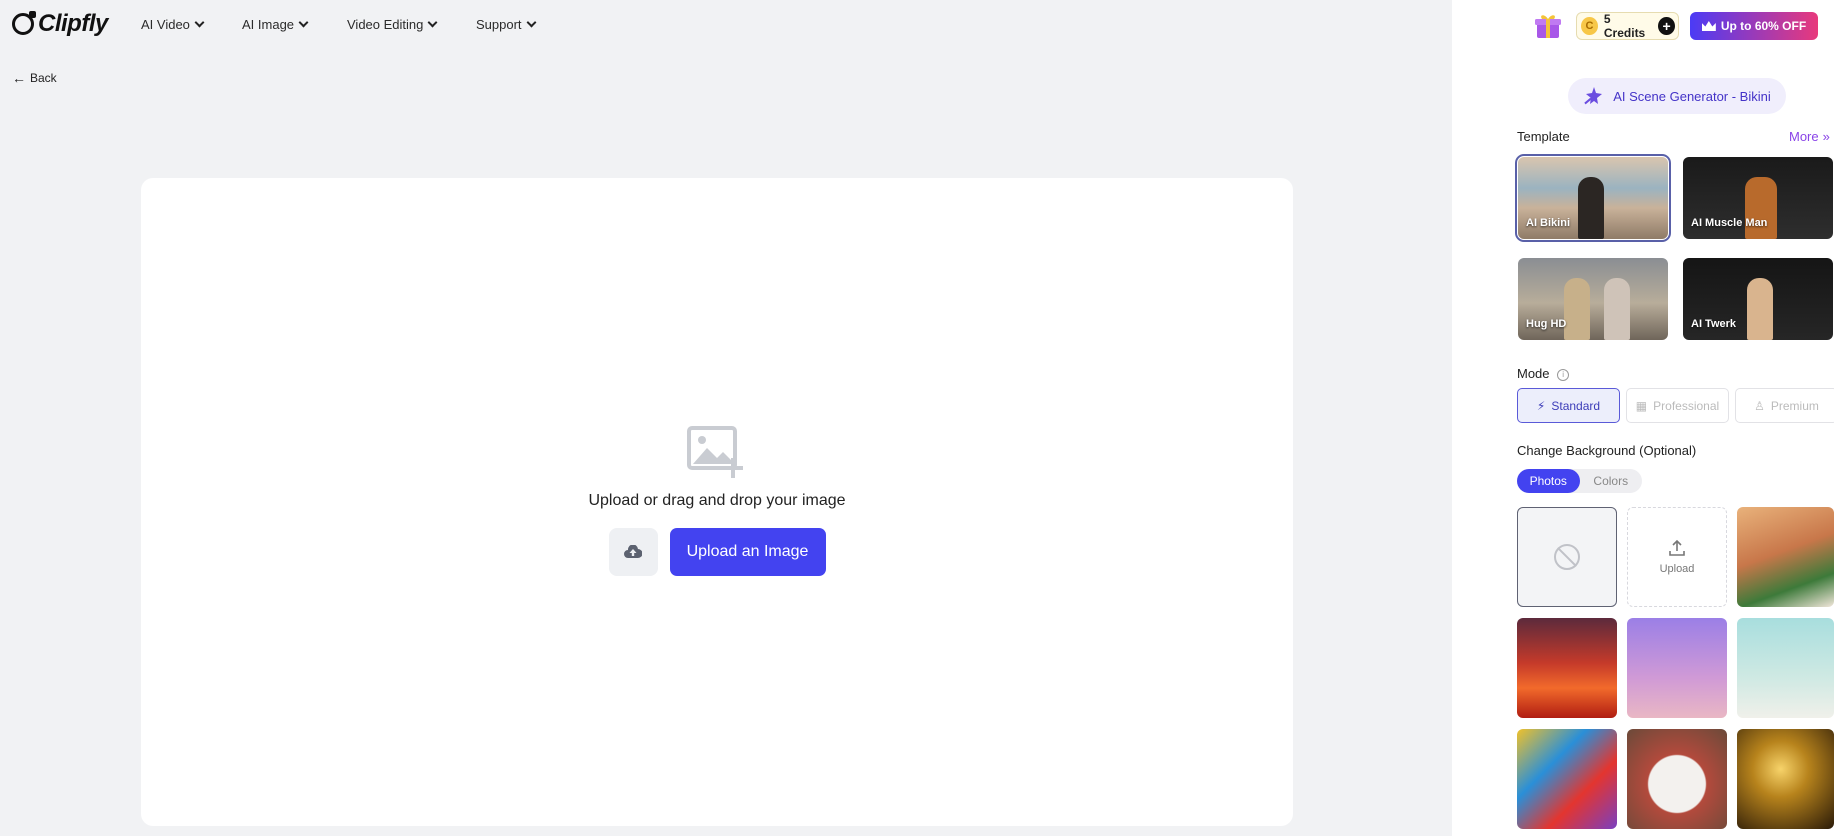  Describe the element at coordinates (1541, 405) in the screenshot. I see `bolt-icon: ⚡` at that location.